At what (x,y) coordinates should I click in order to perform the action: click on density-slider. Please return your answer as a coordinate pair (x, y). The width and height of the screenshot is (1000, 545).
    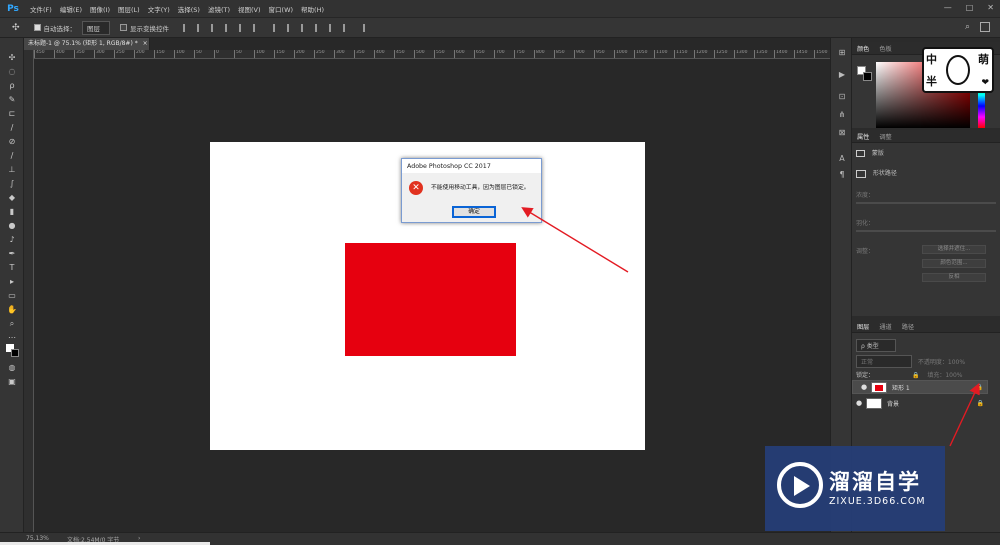
    Looking at the image, I should click on (926, 203).